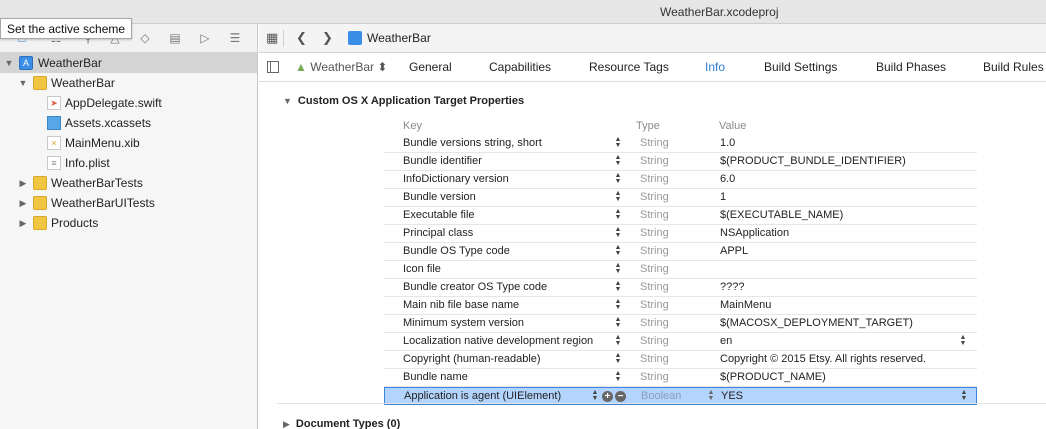  What do you see at coordinates (726, 341) in the screenshot?
I see `row-value: en` at bounding box center [726, 341].